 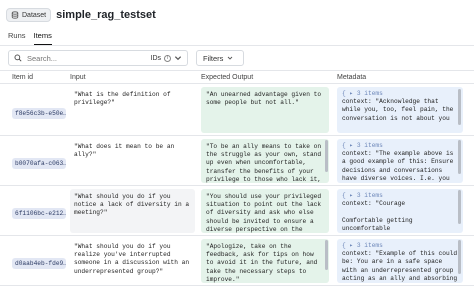 What do you see at coordinates (124, 99) in the screenshot?
I see `input-cell: "What is the definition of privilege?"` at bounding box center [124, 99].